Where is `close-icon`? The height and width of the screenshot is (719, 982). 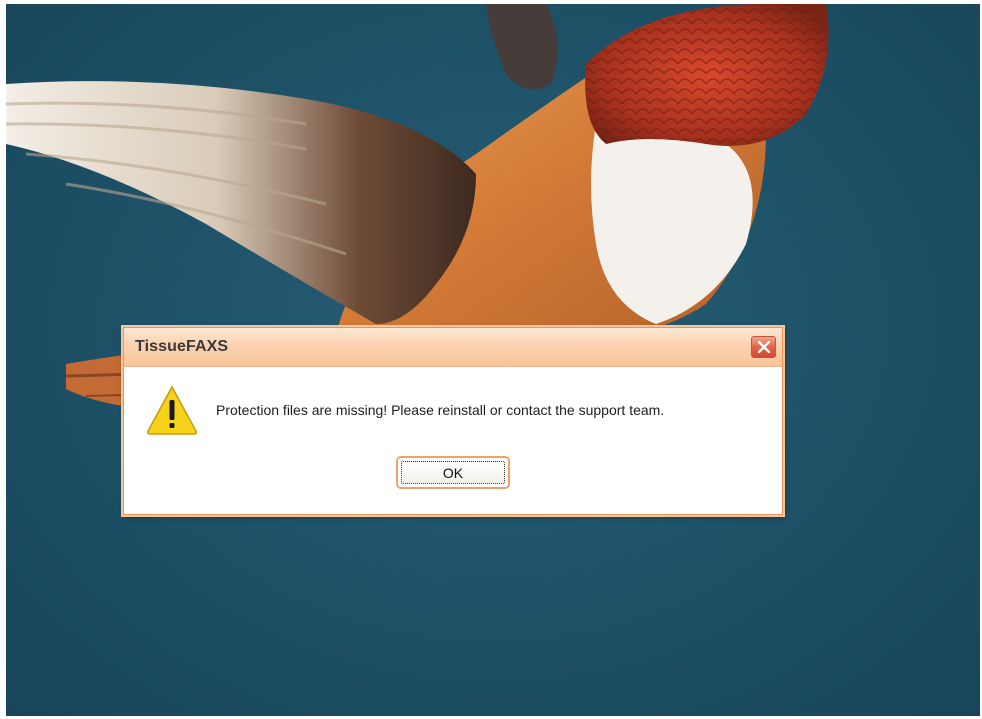 close-icon is located at coordinates (764, 347).